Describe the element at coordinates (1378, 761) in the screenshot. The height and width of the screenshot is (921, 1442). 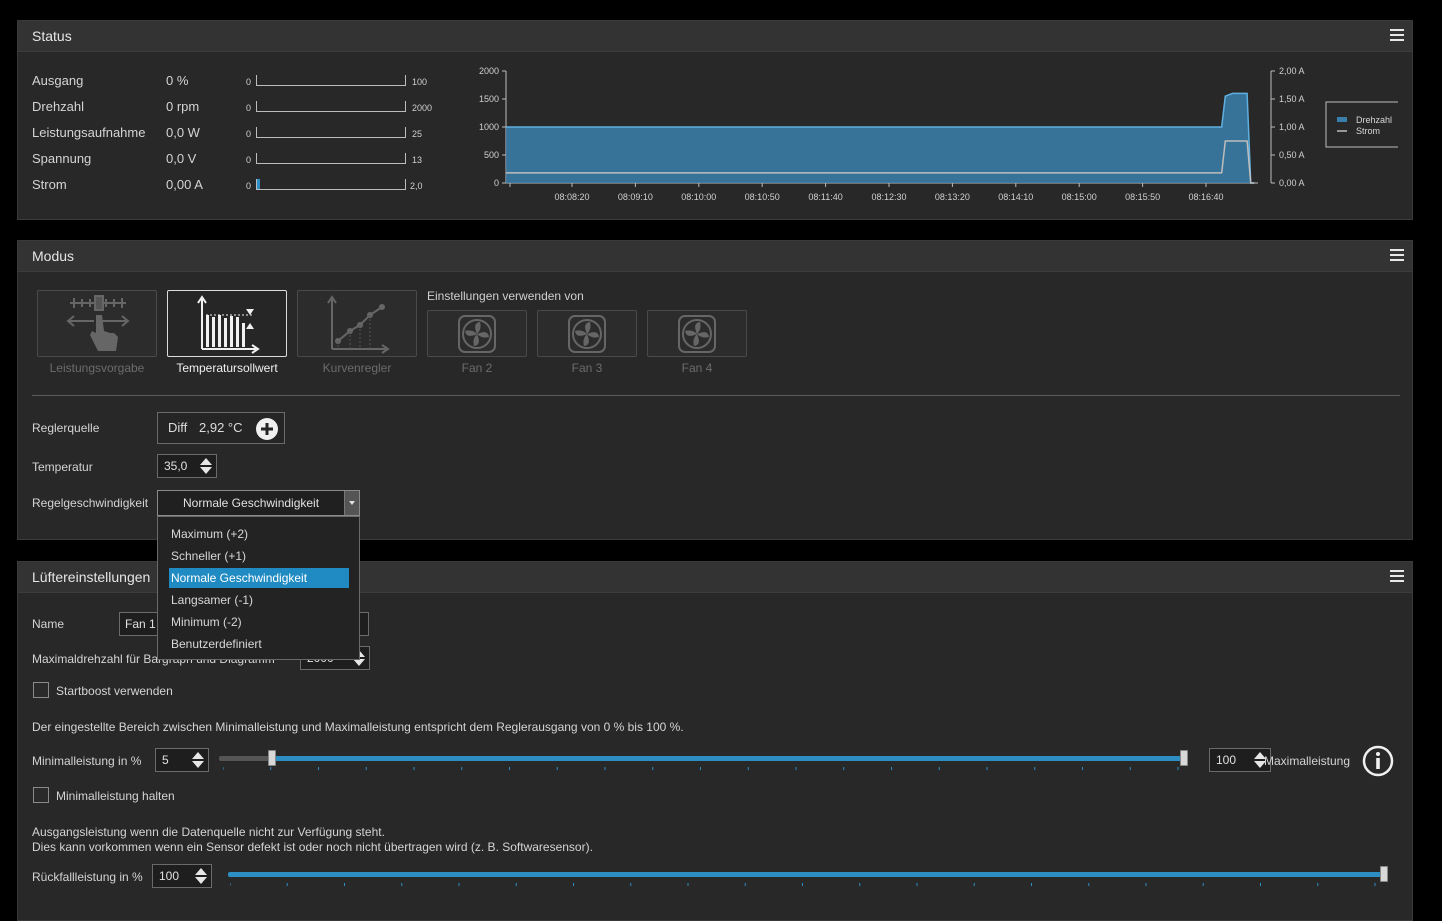
I see `info-icon` at that location.